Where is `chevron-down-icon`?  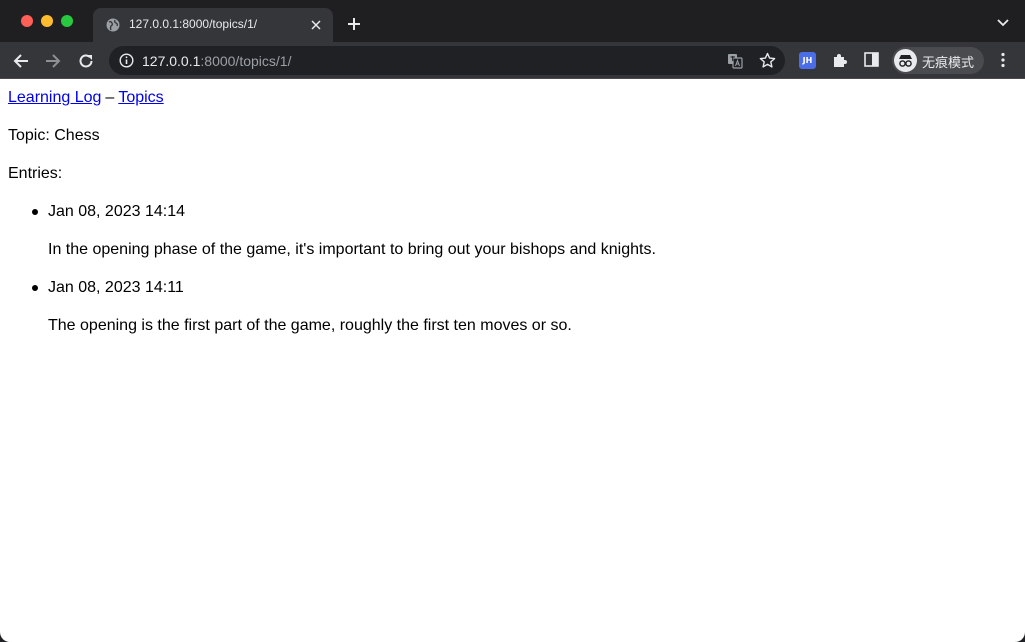 chevron-down-icon is located at coordinates (1003, 23).